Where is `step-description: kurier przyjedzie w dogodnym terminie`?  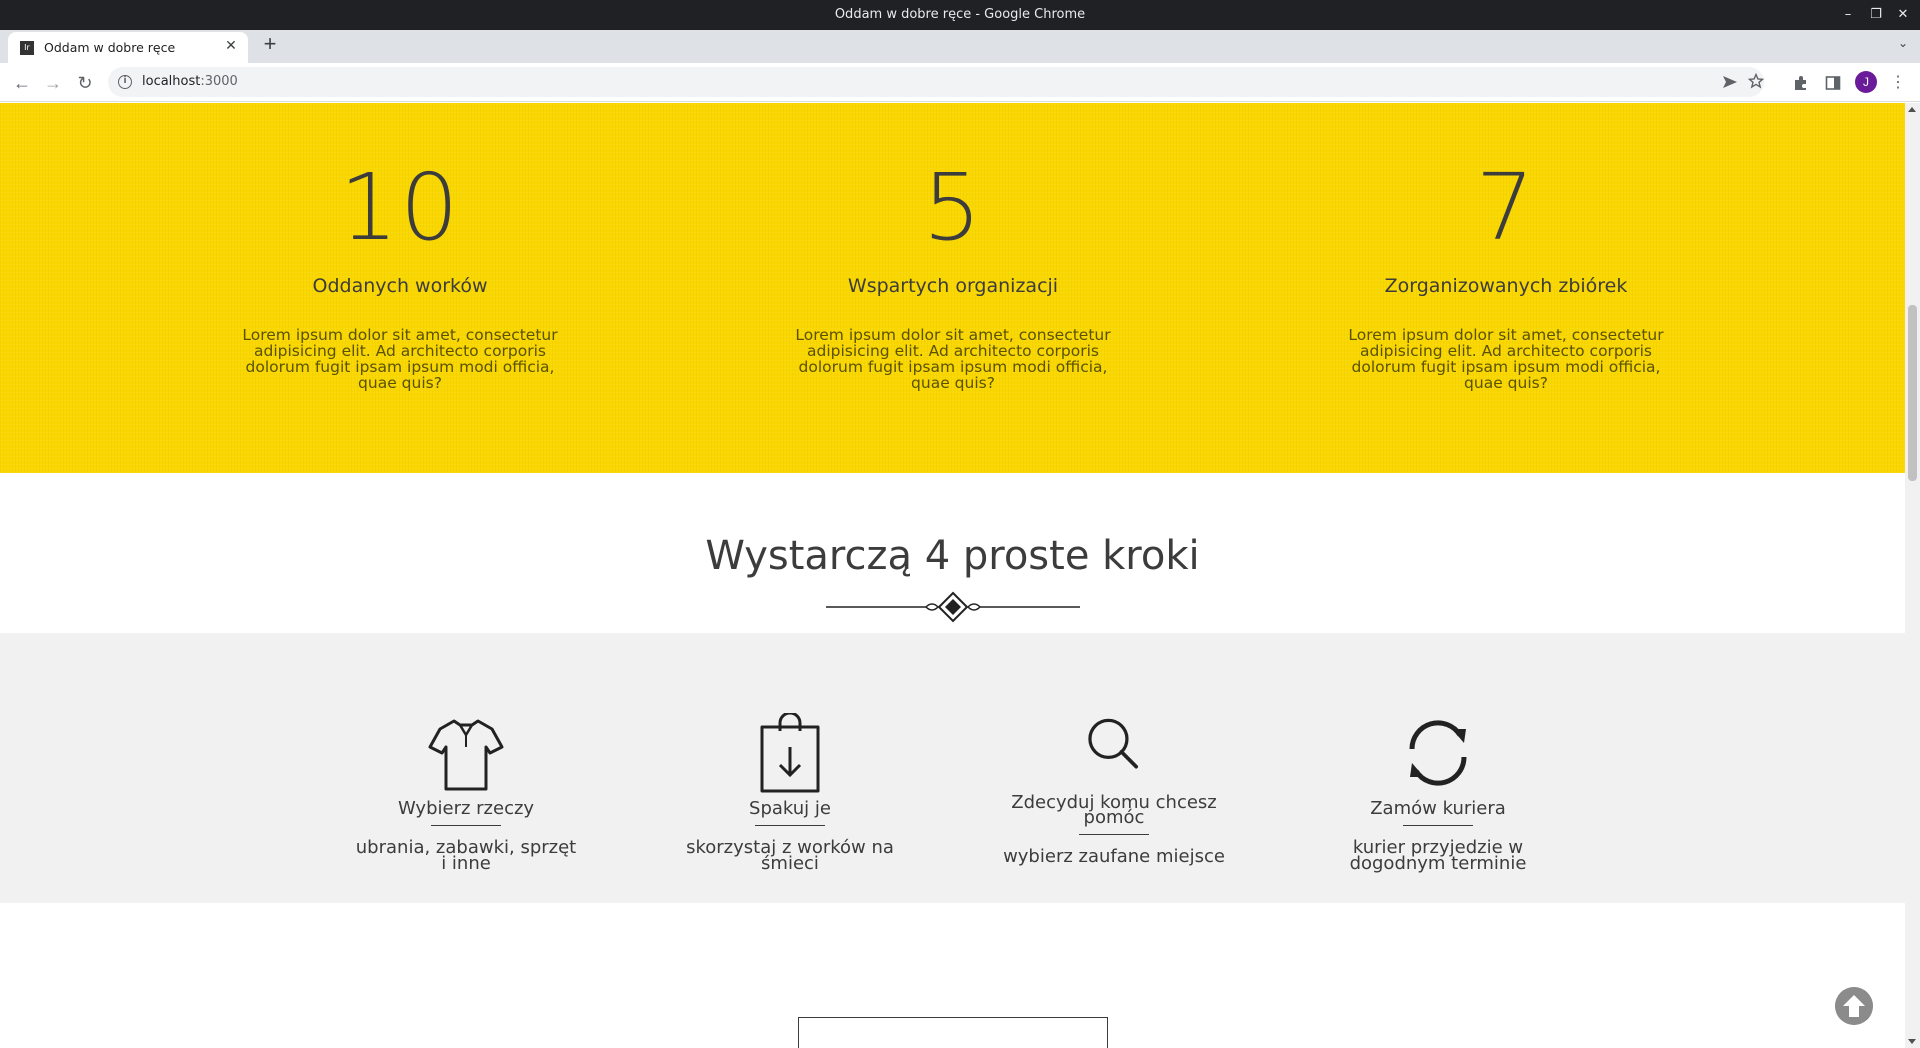 step-description: kurier przyjedzie w dogodnym terminie is located at coordinates (1438, 855).